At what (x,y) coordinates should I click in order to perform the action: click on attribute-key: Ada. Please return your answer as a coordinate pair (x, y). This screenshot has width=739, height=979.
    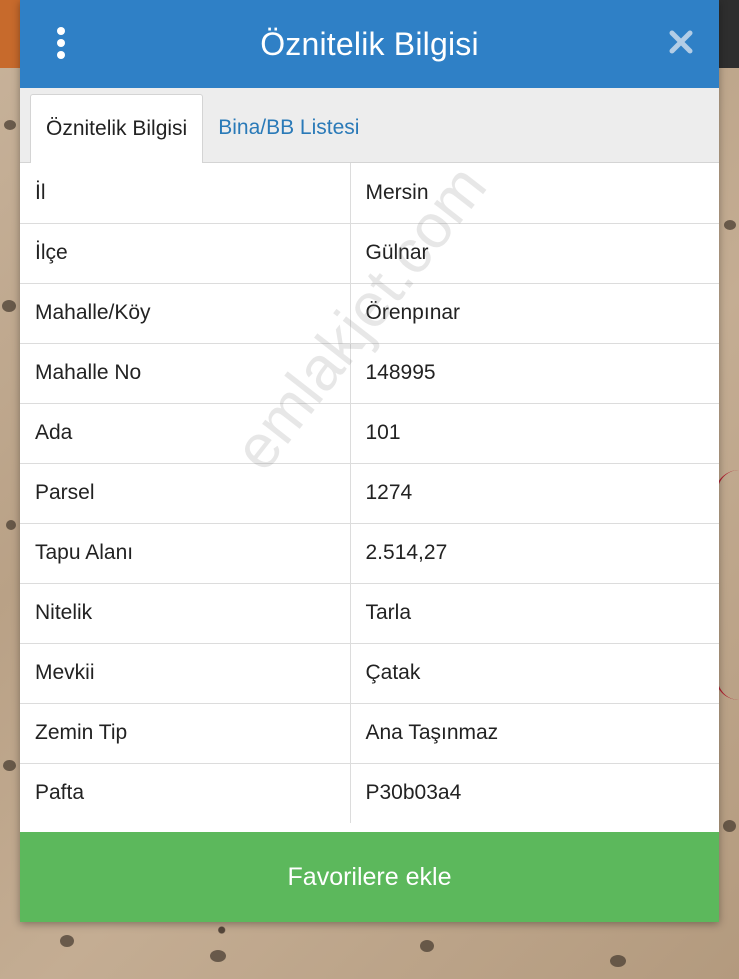
    Looking at the image, I should click on (185, 433).